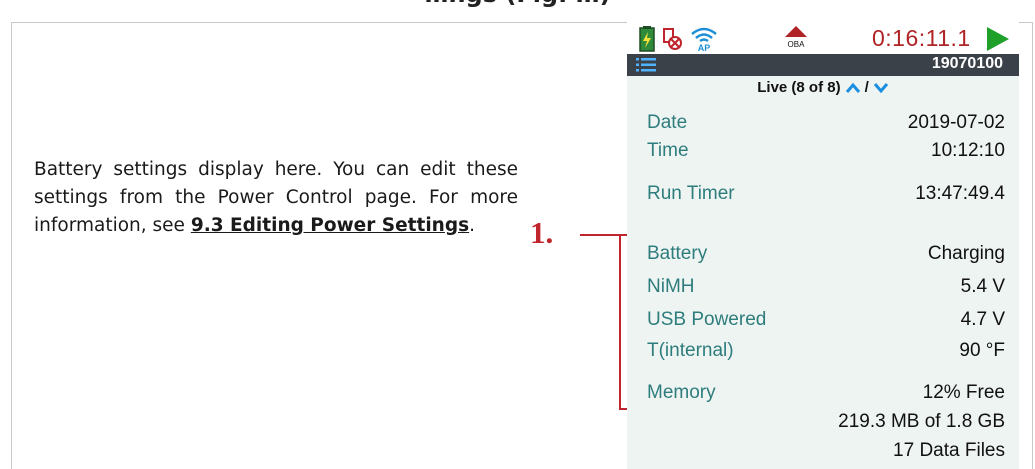  What do you see at coordinates (796, 44) in the screenshot?
I see `oba-label: OBA` at bounding box center [796, 44].